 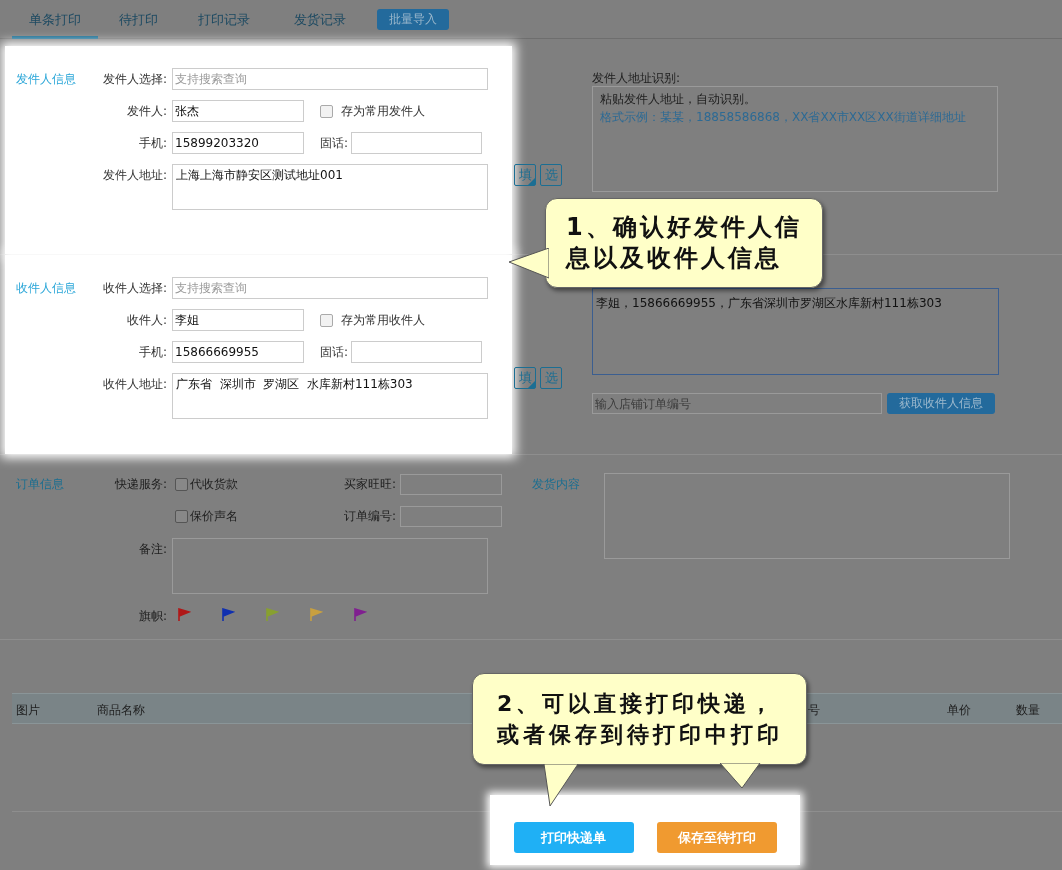 What do you see at coordinates (383, 320) in the screenshot?
I see `checkbox-label: 存为常用收件人` at bounding box center [383, 320].